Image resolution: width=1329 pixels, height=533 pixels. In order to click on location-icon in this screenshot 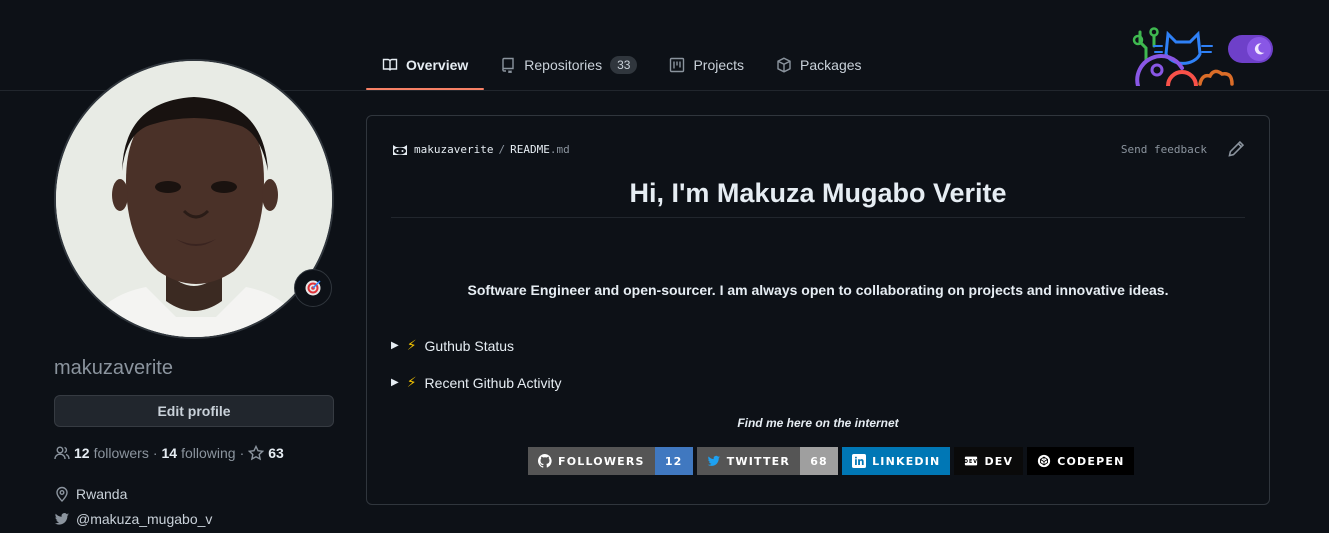, I will do `click(62, 494)`.